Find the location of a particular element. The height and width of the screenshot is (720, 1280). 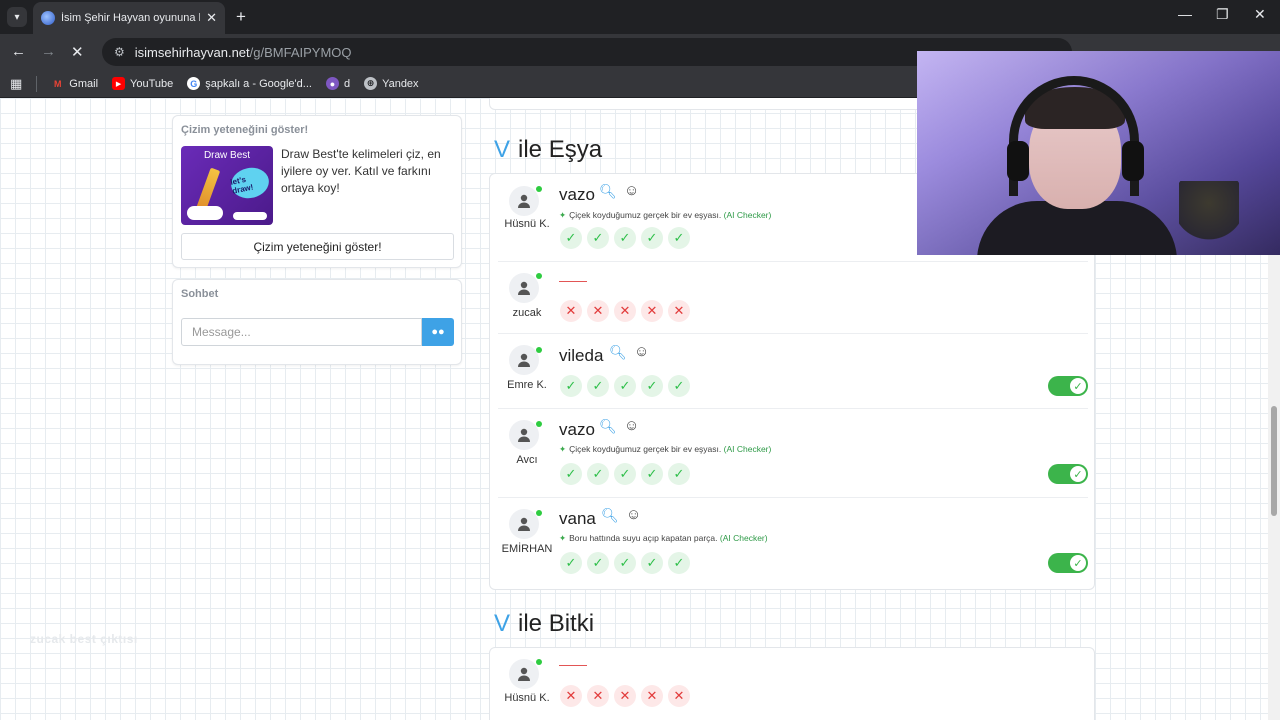

apps-icon: ▦ is located at coordinates (16, 84).